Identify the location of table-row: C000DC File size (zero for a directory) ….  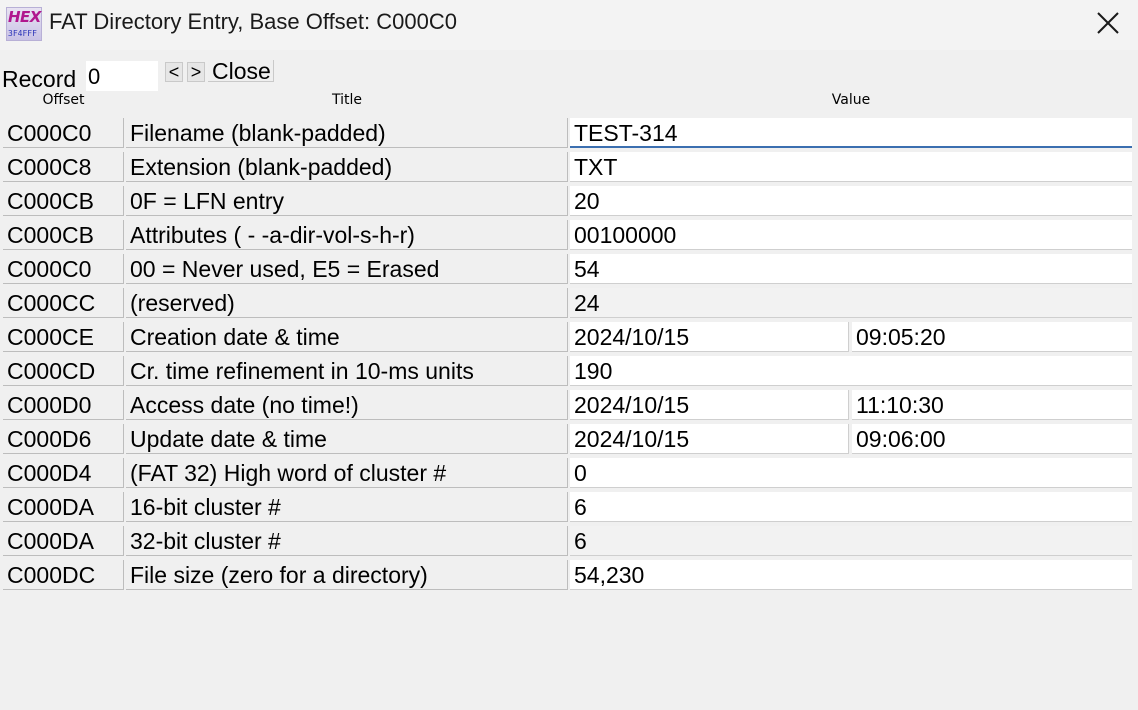
(569, 575).